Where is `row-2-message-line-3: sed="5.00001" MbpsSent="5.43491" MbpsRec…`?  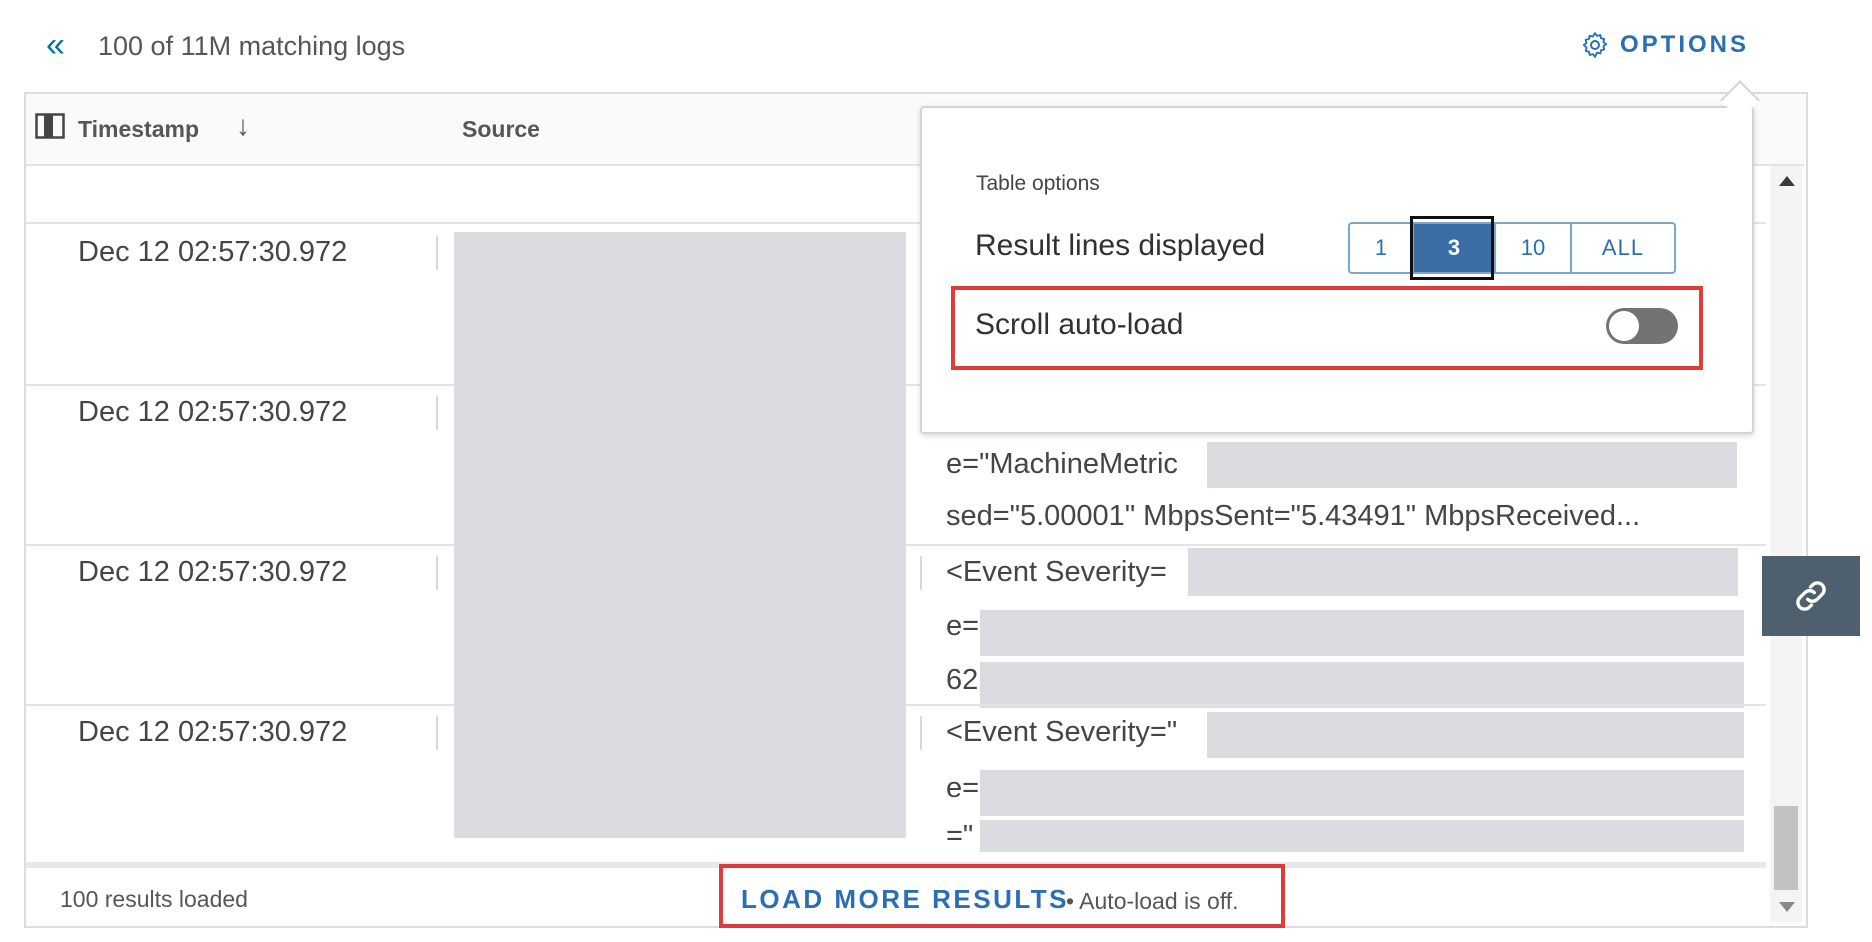
row-2-message-line-3: sed="5.00001" MbpsSent="5.43491" MbpsRec… is located at coordinates (1293, 516).